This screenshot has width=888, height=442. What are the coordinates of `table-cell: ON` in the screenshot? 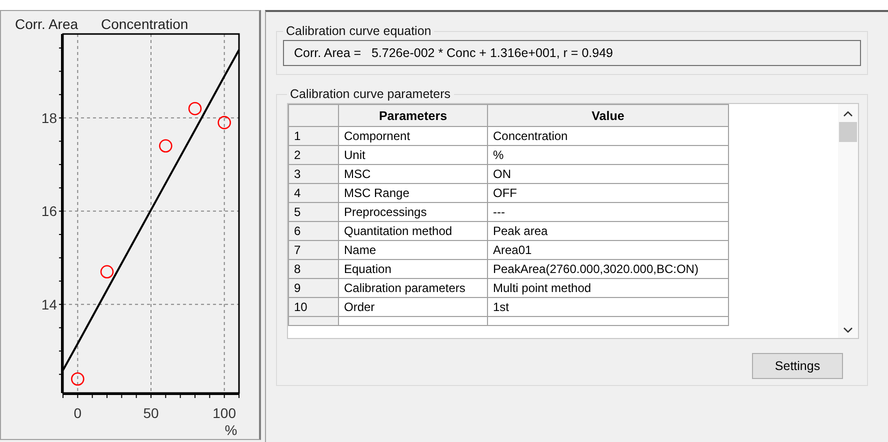 It's located at (608, 174).